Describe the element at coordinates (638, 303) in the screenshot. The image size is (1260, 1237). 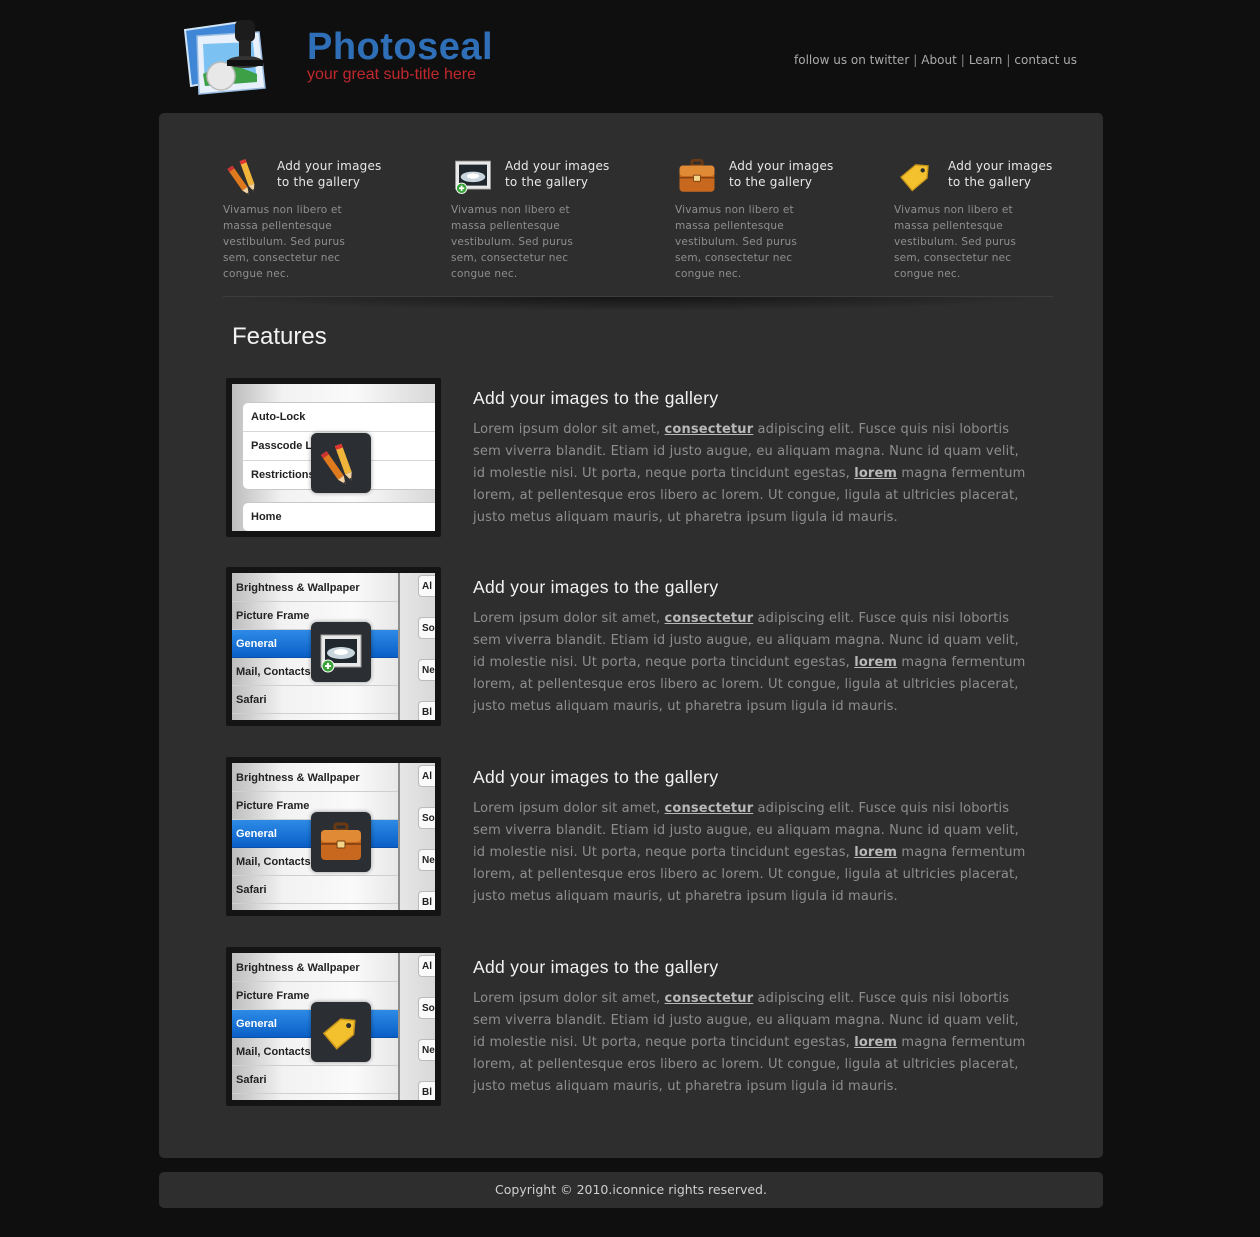
I see `section-divider` at that location.